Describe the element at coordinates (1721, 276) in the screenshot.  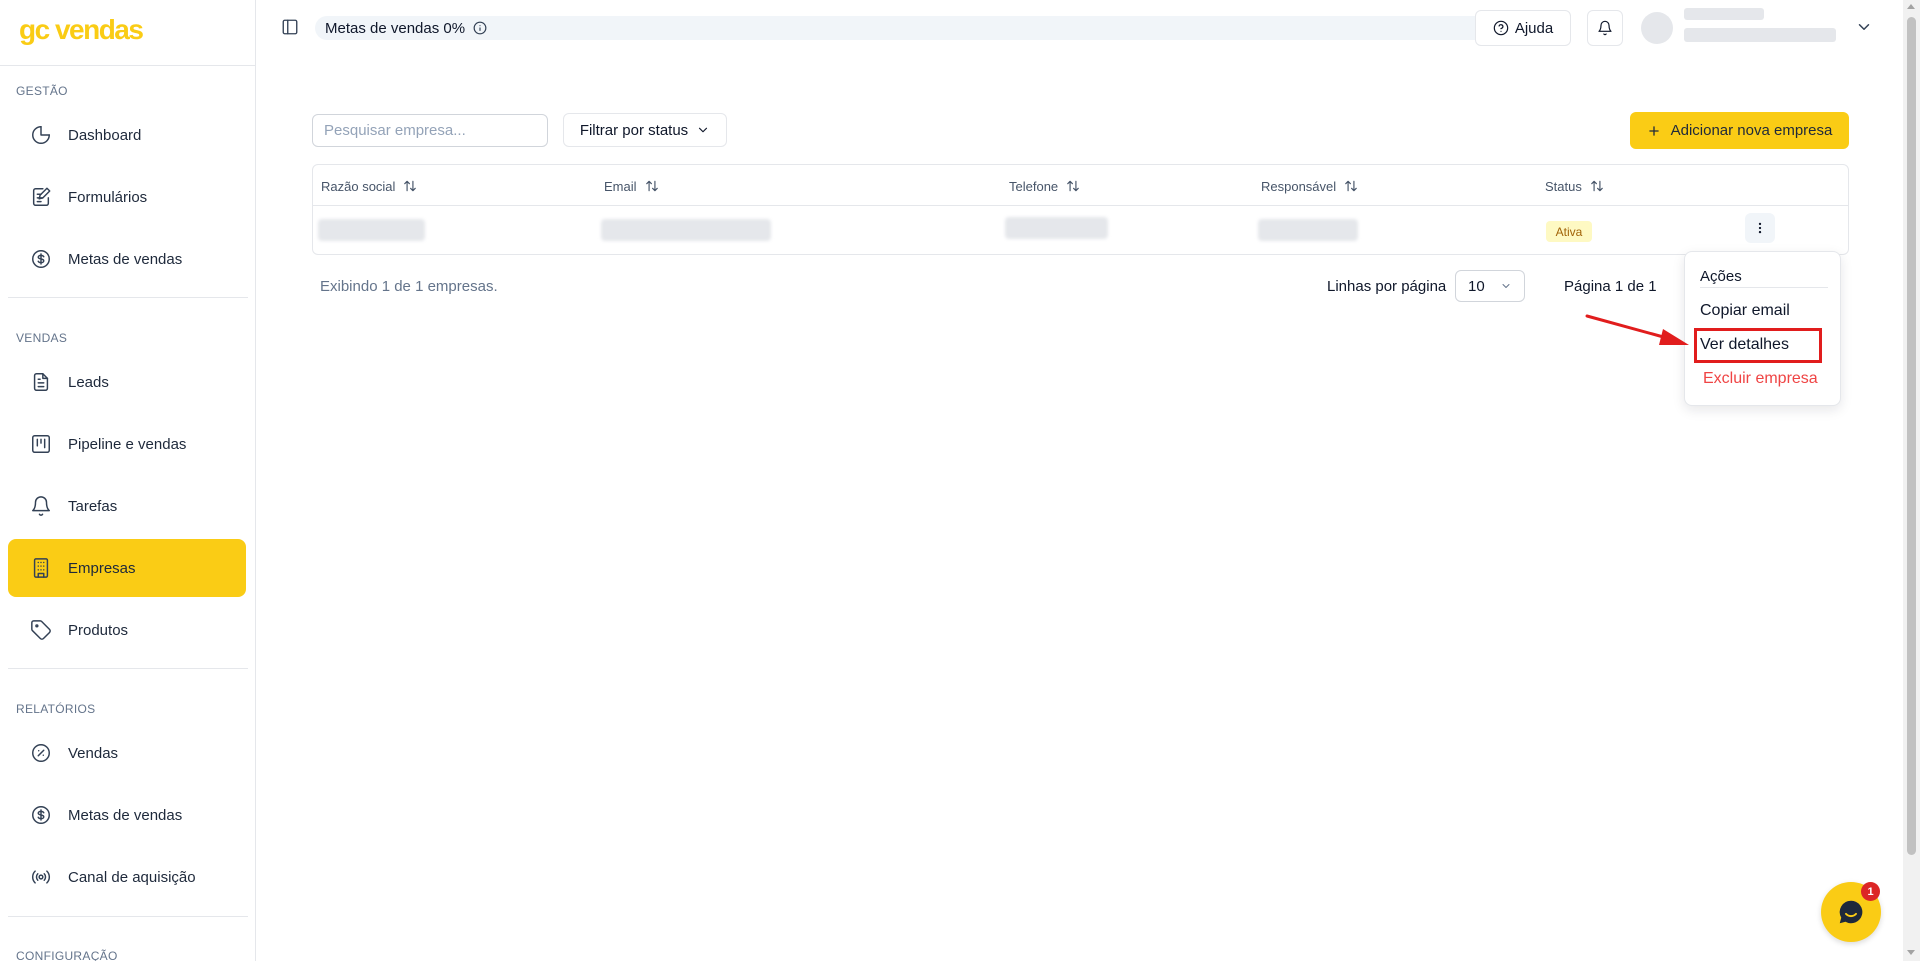
I see `menu-title: Ações` at that location.